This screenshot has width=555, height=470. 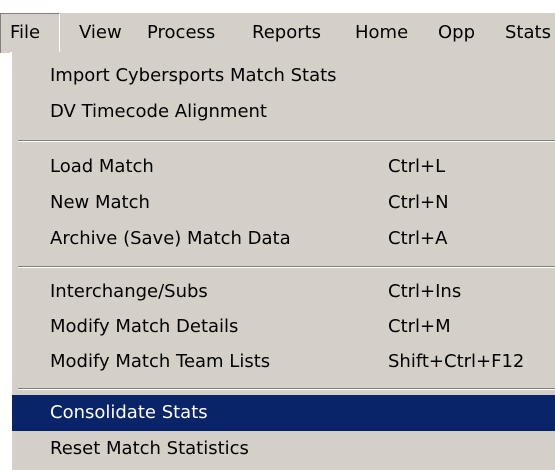 I want to click on menu-item-shortcut: Shift+Ctrl+F12, so click(x=456, y=361).